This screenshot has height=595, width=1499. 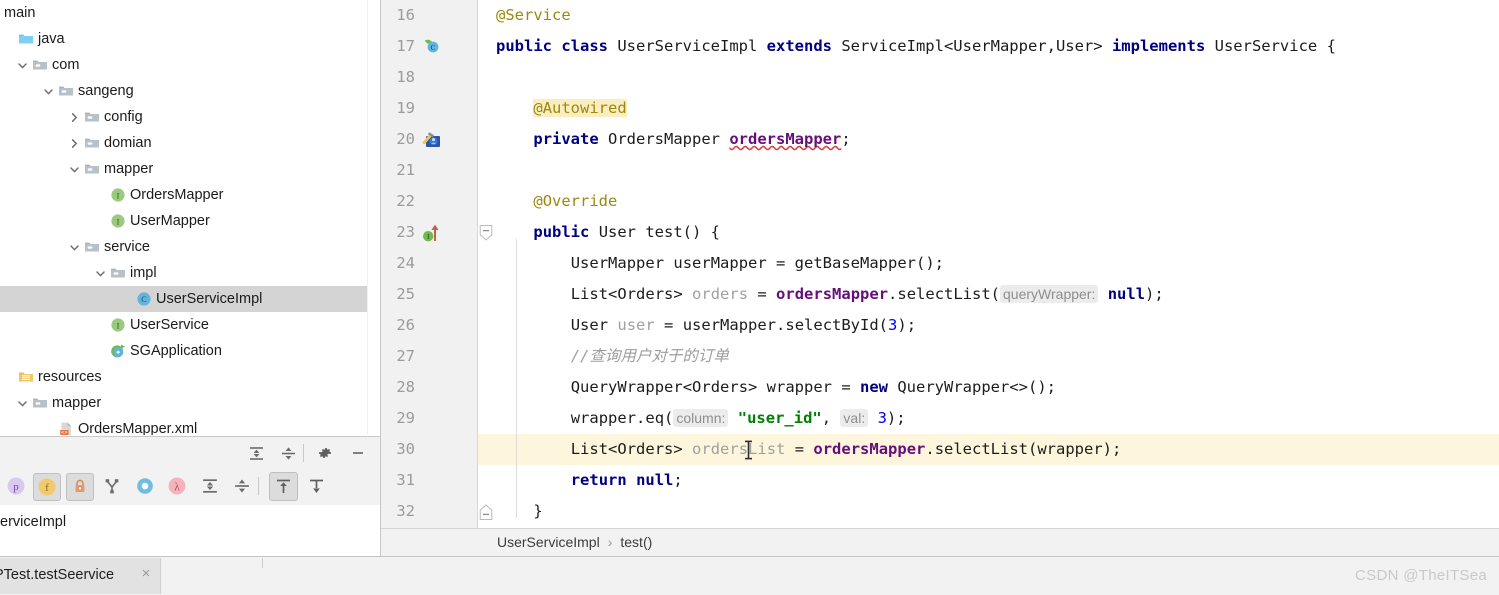 I want to click on scroll-from-source-icon, so click(x=283, y=486).